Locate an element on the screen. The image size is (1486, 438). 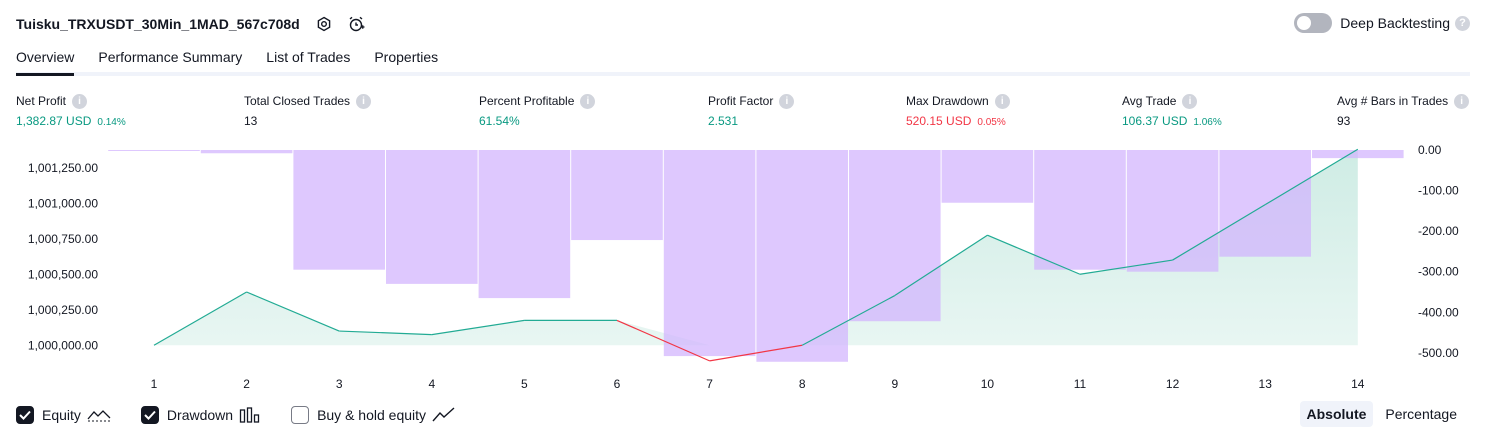
x-axis-tick-label: 2 is located at coordinates (246, 384).